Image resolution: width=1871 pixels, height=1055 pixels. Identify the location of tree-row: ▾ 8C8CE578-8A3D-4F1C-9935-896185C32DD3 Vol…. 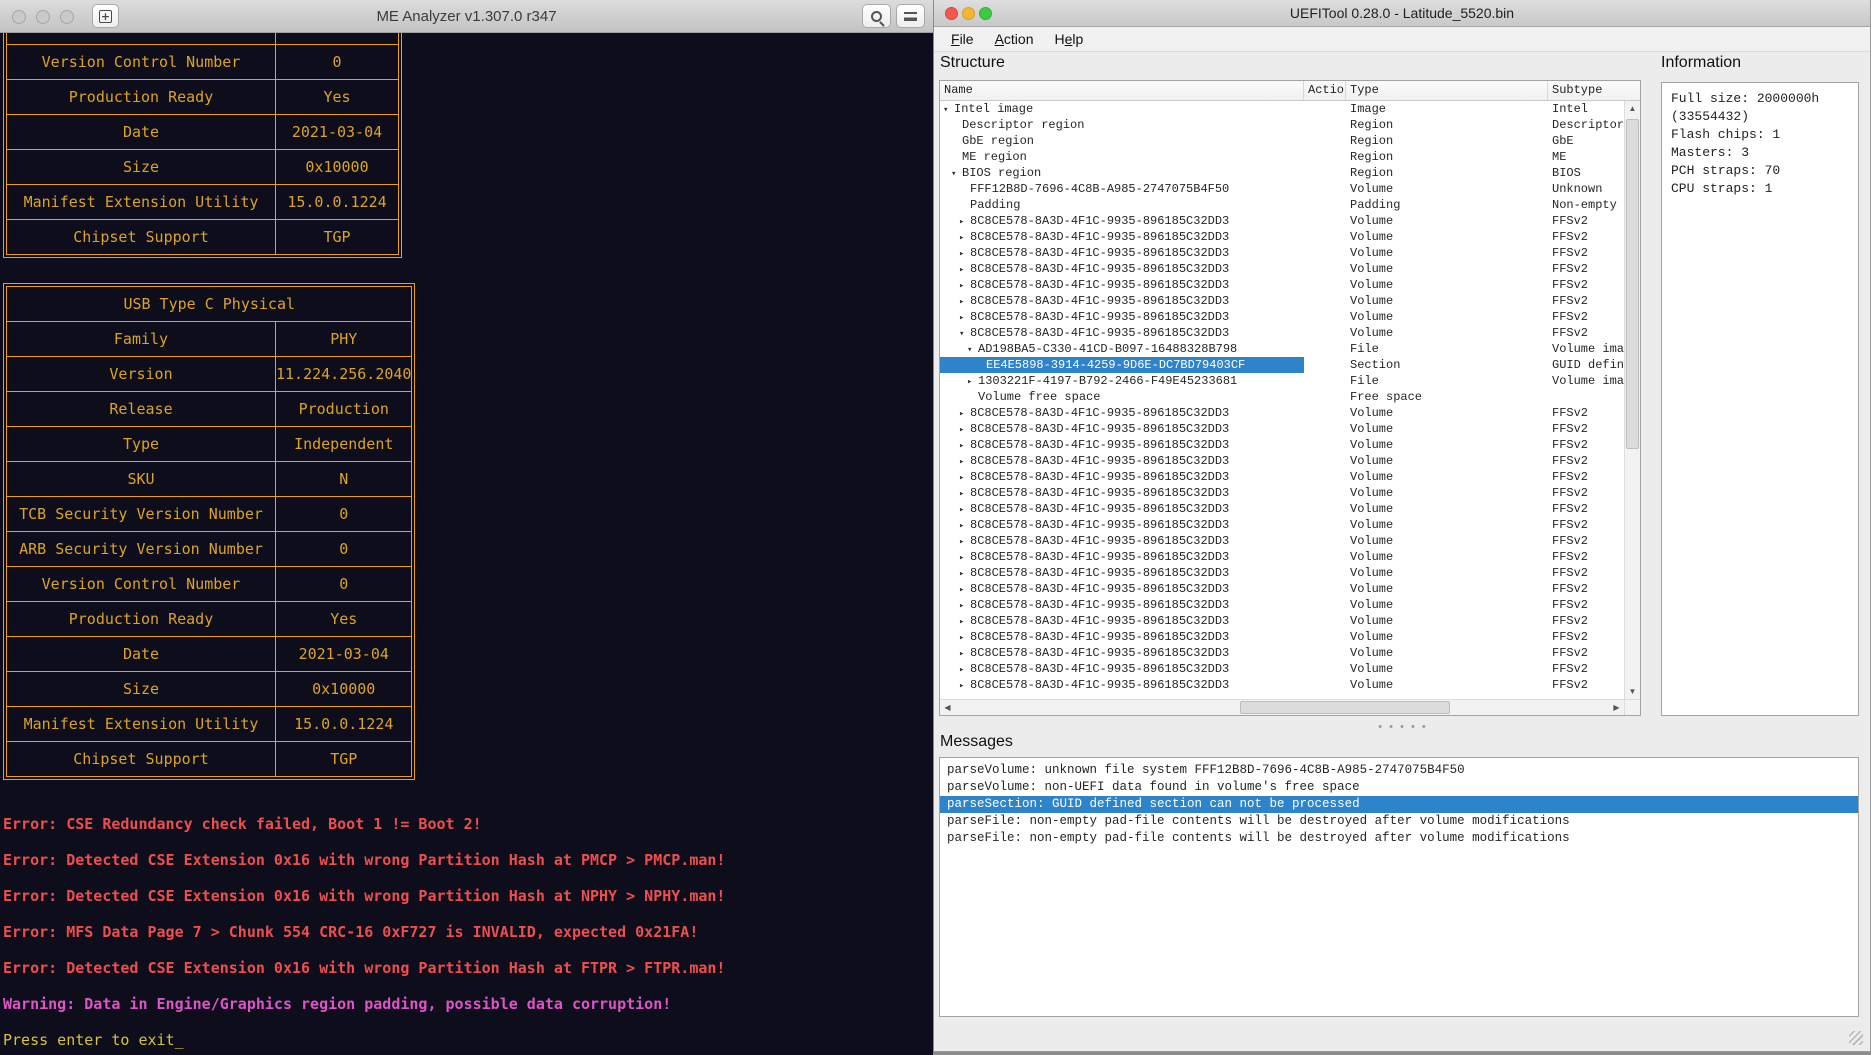
(1282, 333).